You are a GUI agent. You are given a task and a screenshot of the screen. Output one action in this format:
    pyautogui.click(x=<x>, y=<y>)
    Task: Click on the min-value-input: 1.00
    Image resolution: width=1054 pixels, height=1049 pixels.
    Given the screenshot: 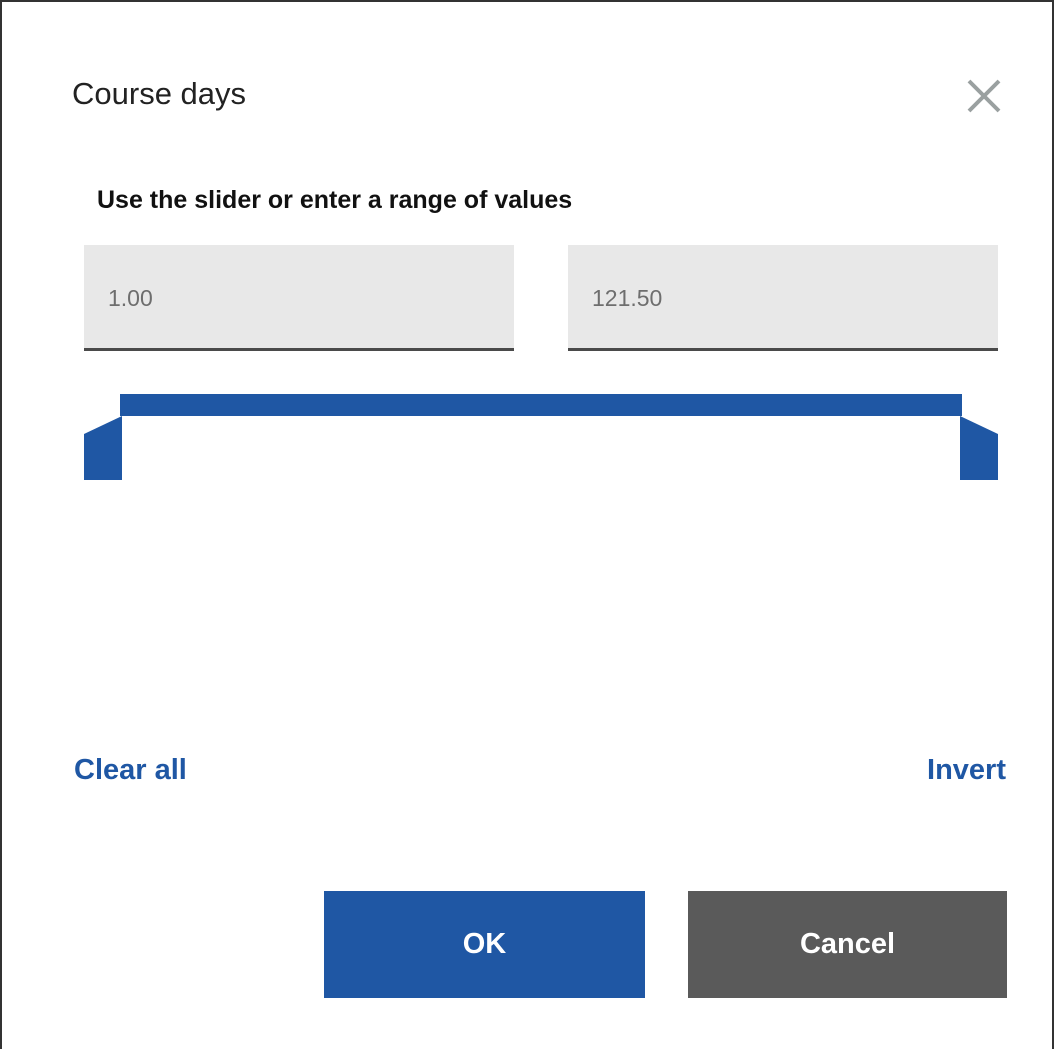 What is the action you would take?
    pyautogui.click(x=299, y=298)
    